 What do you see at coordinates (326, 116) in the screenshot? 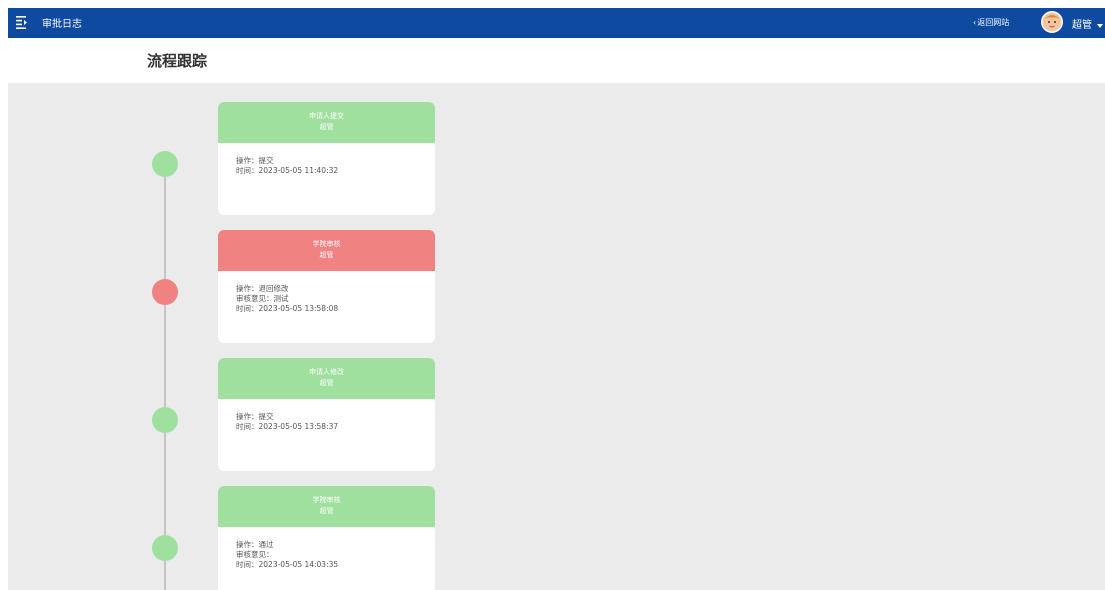
I see `step-name: 申请人提交` at bounding box center [326, 116].